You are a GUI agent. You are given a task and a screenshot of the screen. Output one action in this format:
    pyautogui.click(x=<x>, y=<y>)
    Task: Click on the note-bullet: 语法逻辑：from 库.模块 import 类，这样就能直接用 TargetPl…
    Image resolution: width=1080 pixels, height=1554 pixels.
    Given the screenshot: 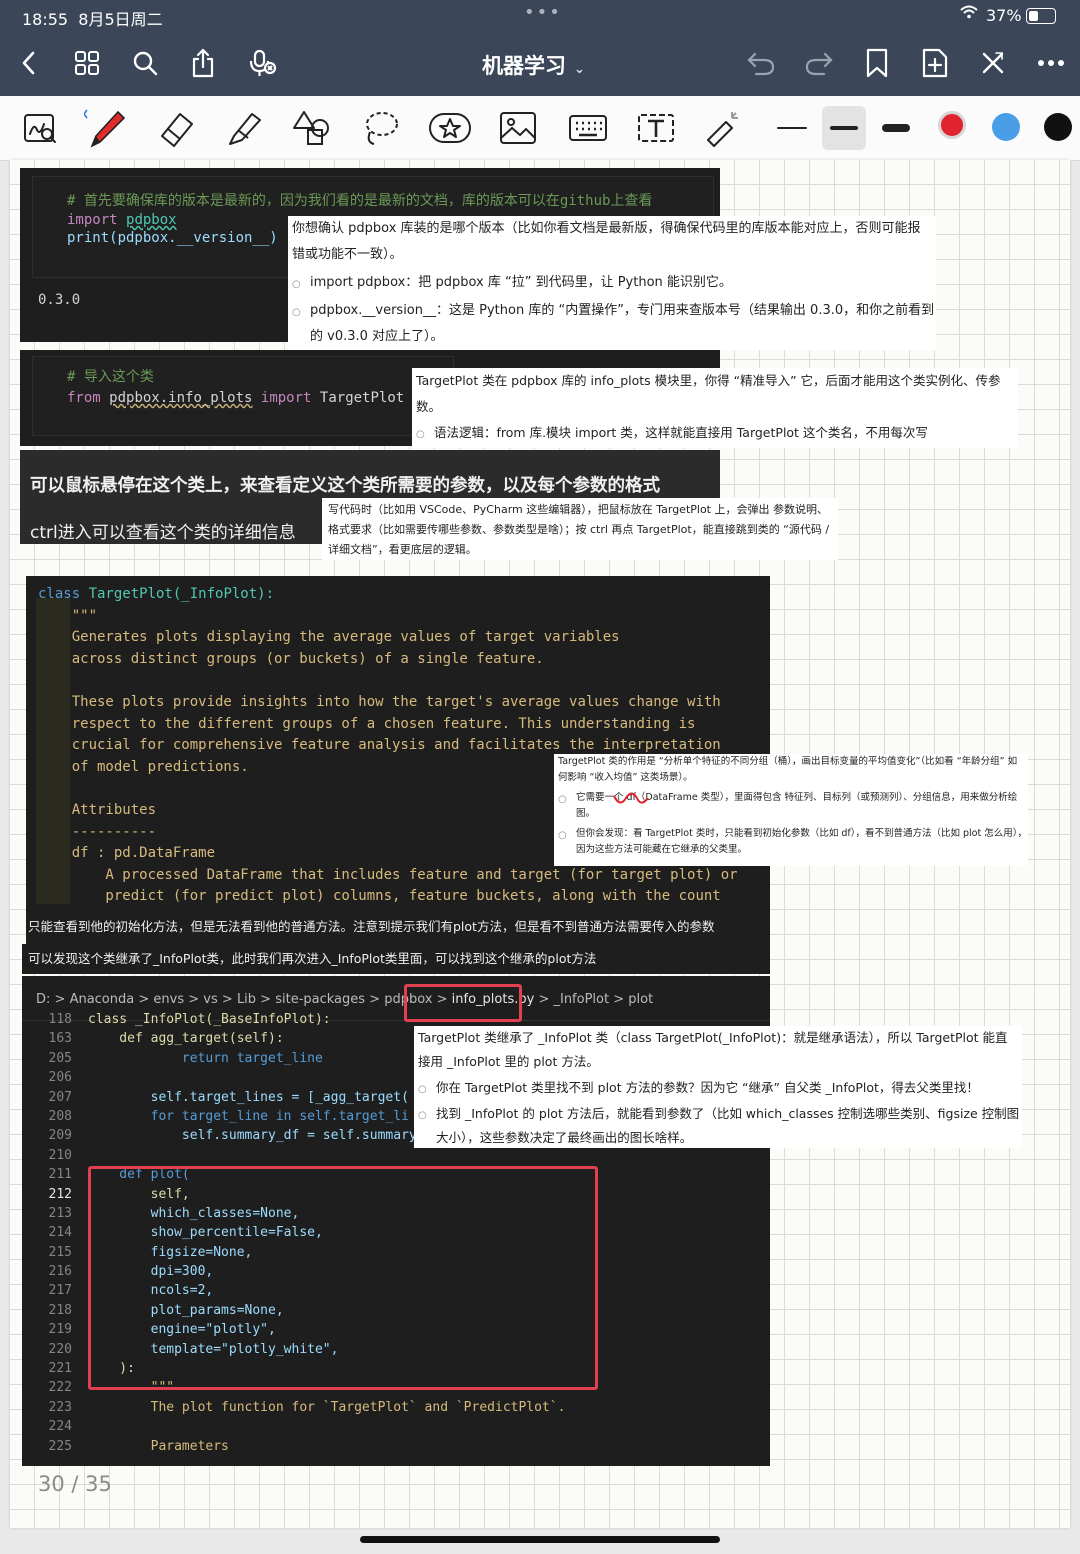 What is the action you would take?
    pyautogui.click(x=715, y=434)
    